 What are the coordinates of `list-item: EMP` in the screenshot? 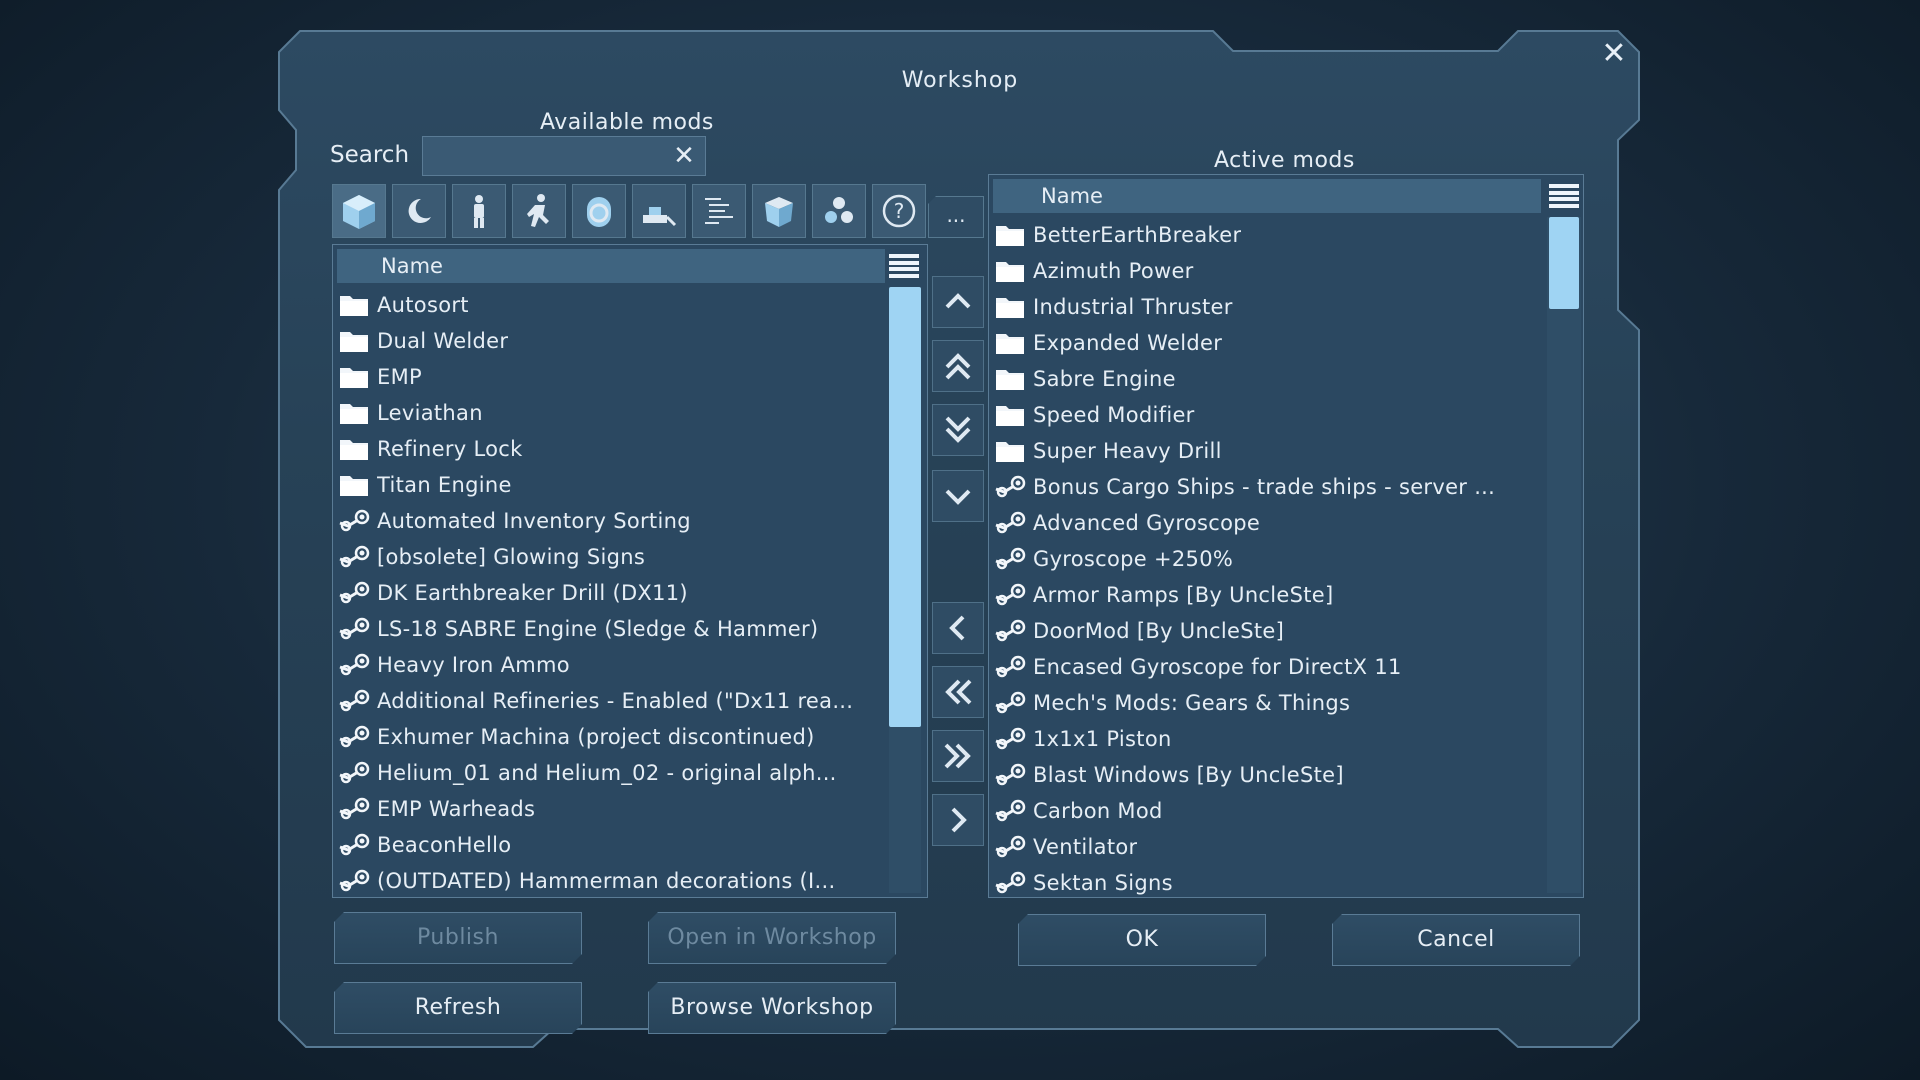 It's located at (610, 377).